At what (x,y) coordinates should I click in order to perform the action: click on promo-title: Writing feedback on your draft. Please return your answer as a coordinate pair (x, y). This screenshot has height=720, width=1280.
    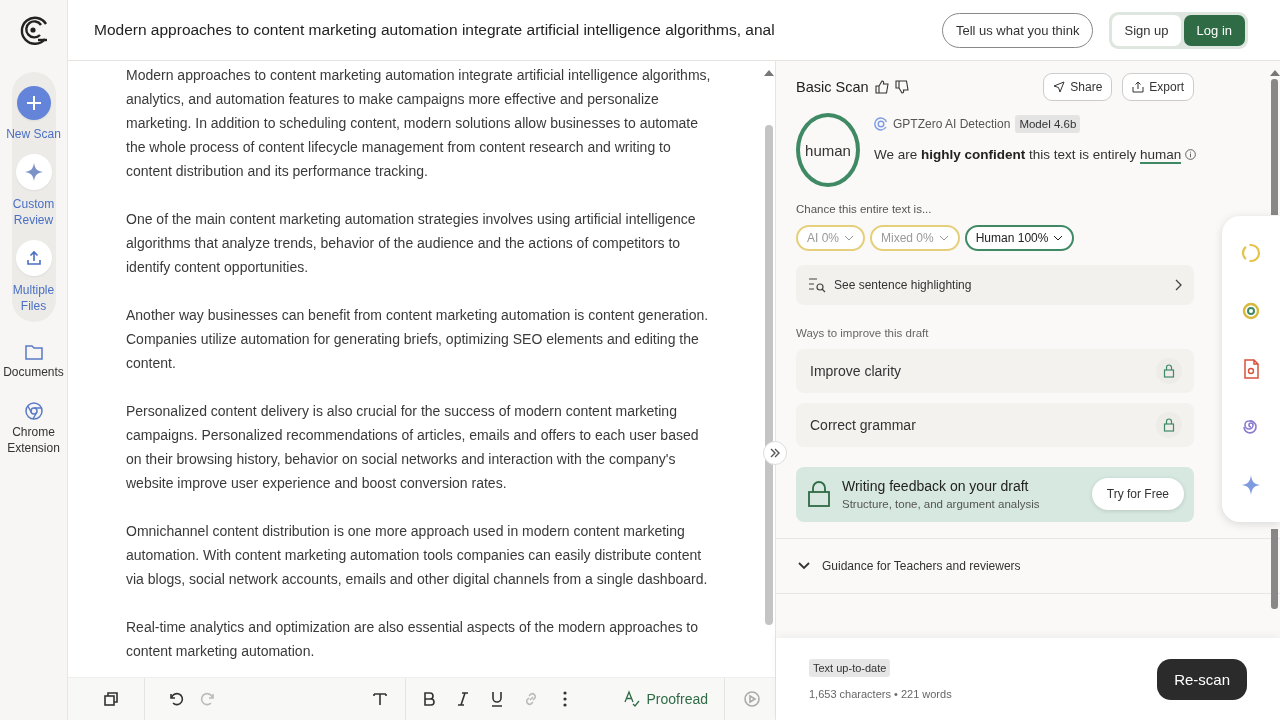
    Looking at the image, I should click on (936, 486).